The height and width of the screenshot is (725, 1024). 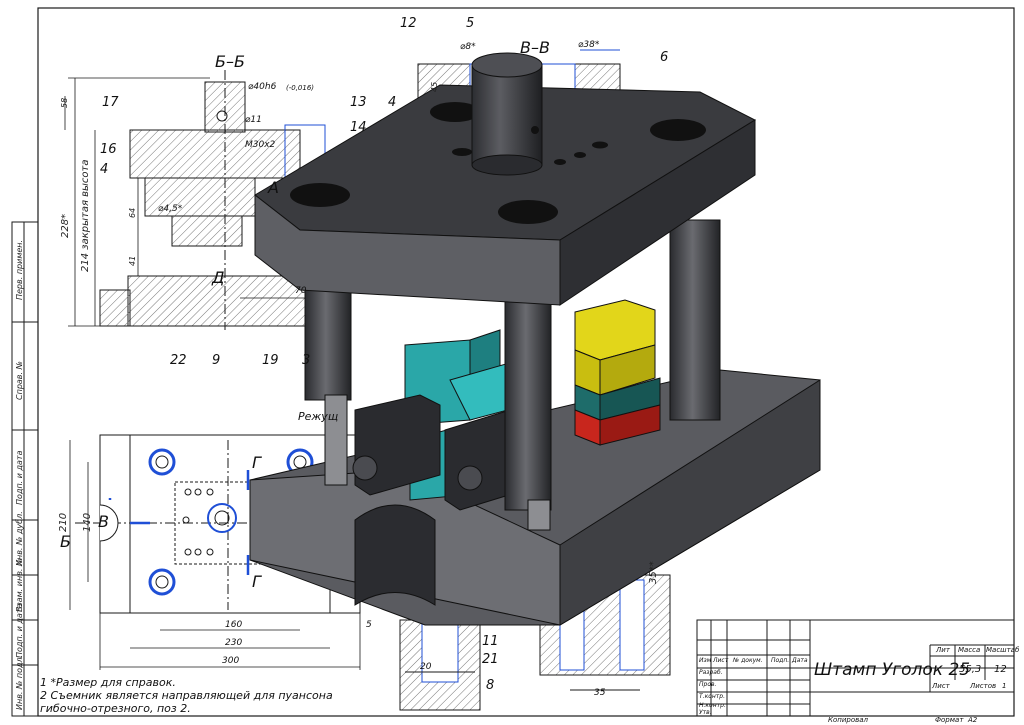 I want to click on dim-w5: 5, so click(x=369, y=625).